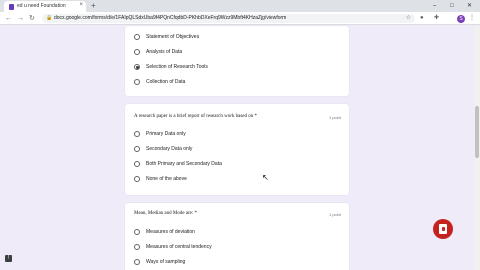  What do you see at coordinates (166, 179) in the screenshot?
I see `option-label: None of the above` at bounding box center [166, 179].